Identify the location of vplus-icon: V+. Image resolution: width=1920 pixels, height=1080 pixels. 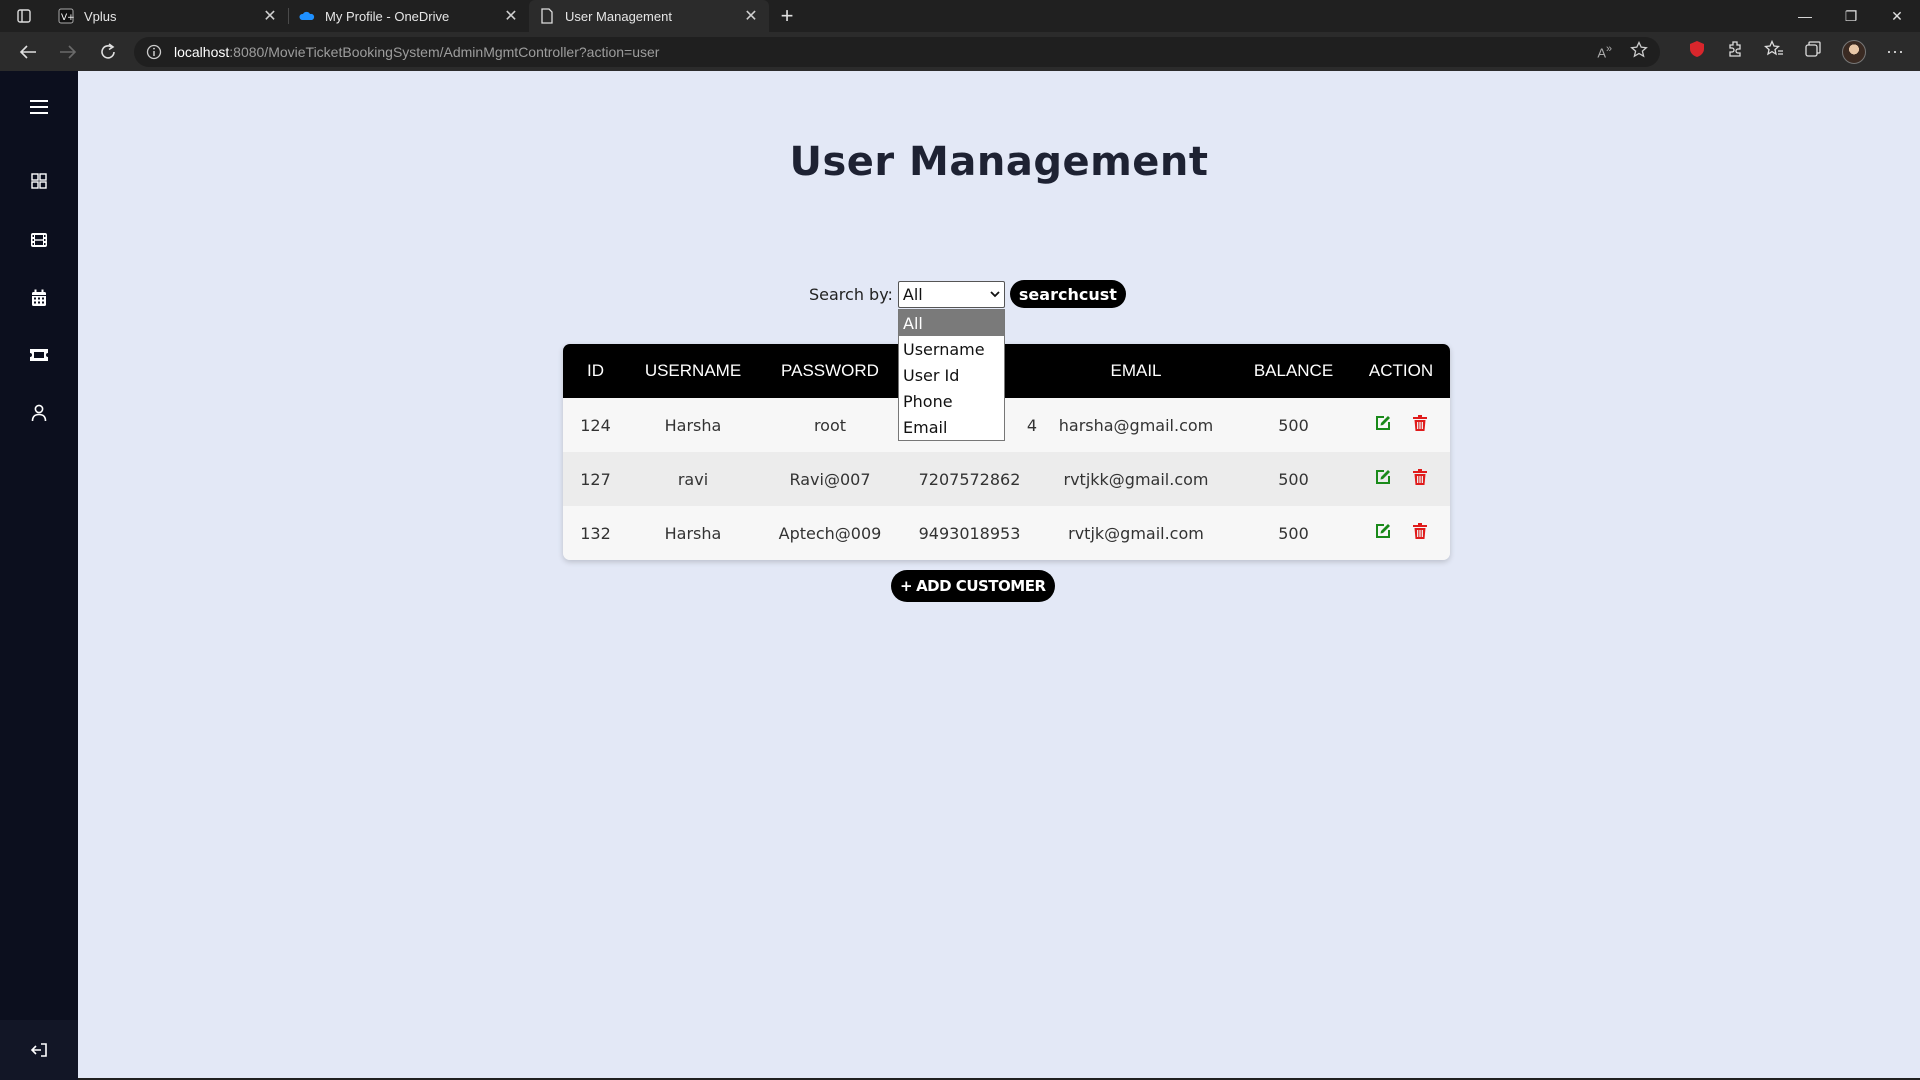
(66, 16).